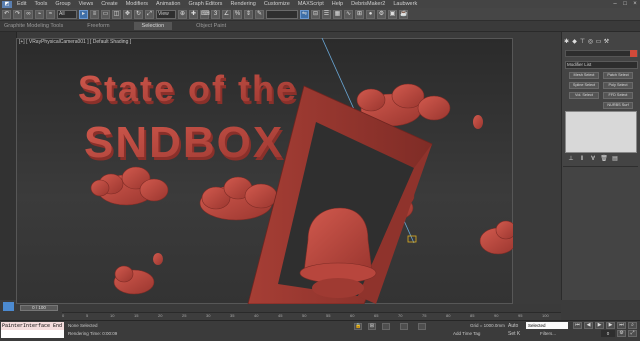 This screenshot has width=640, height=341. I want to click on play-icon: ▶, so click(599, 325).